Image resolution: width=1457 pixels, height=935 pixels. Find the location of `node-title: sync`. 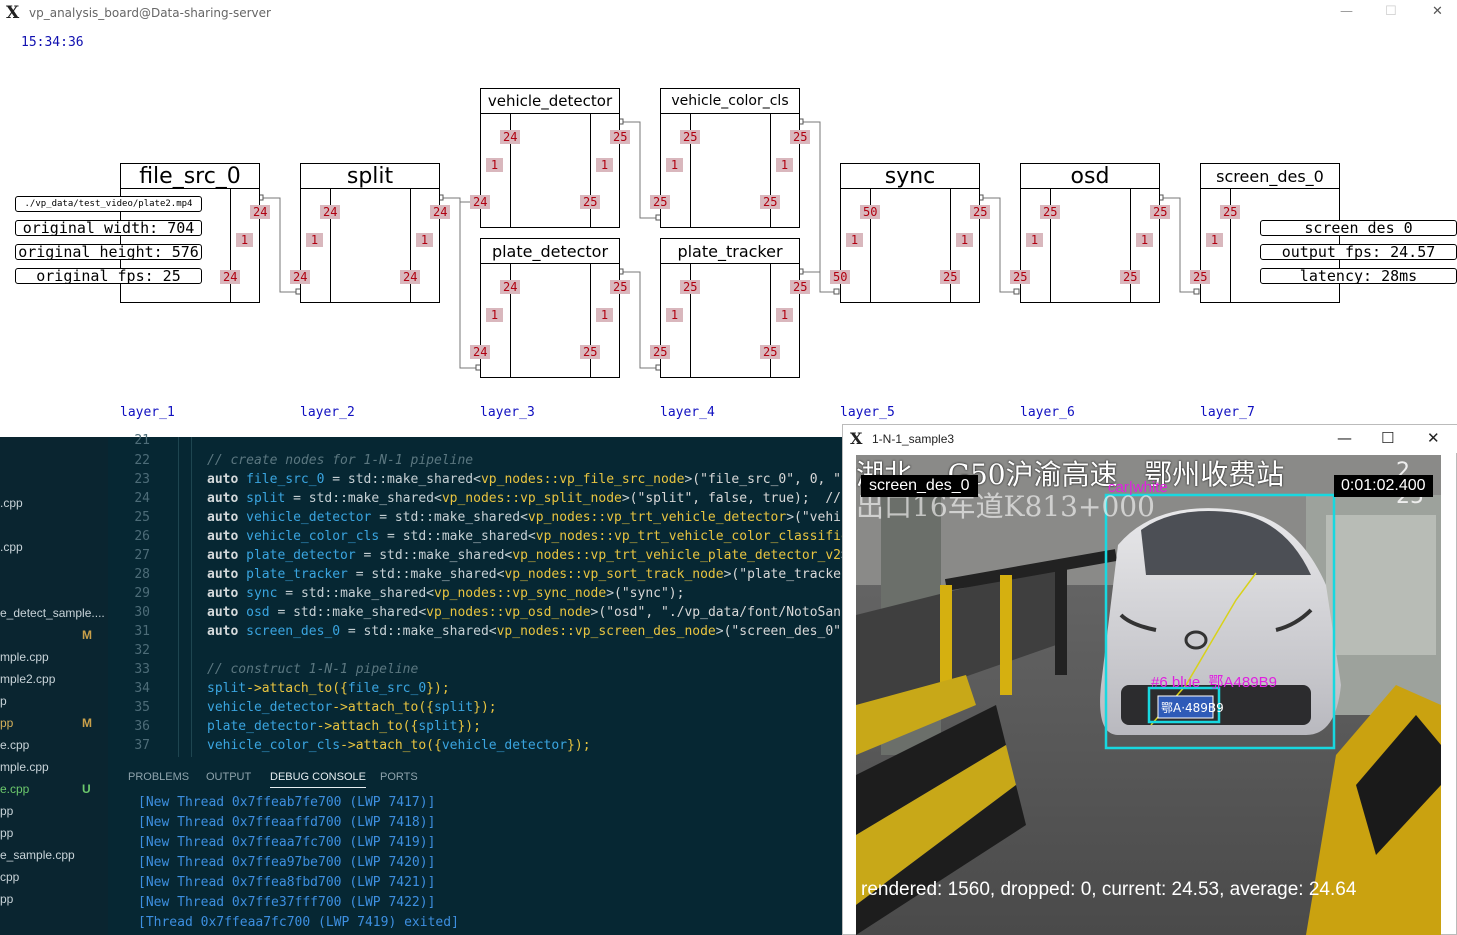

node-title: sync is located at coordinates (910, 176).